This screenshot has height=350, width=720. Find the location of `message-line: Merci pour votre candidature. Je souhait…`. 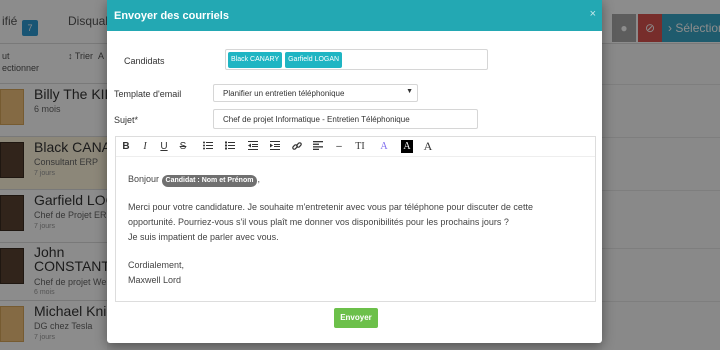

message-line: Merci pour votre candidature. Je souhait… is located at coordinates (330, 207).